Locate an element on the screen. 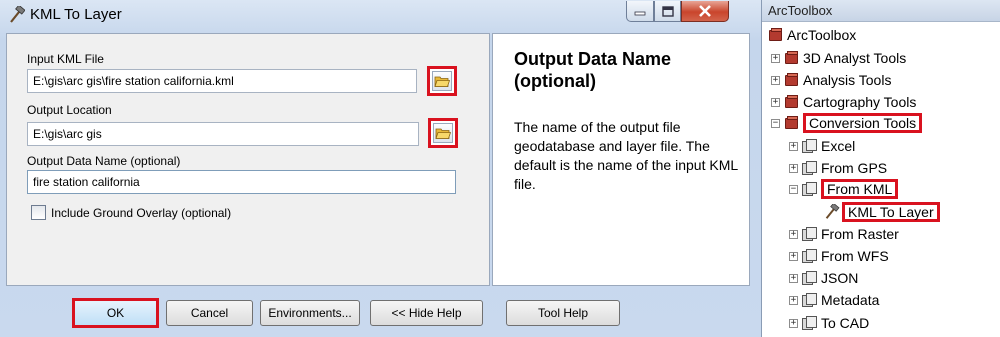 The height and width of the screenshot is (337, 1000). tree-item-from-wfs: + From WFS is located at coordinates (839, 256).